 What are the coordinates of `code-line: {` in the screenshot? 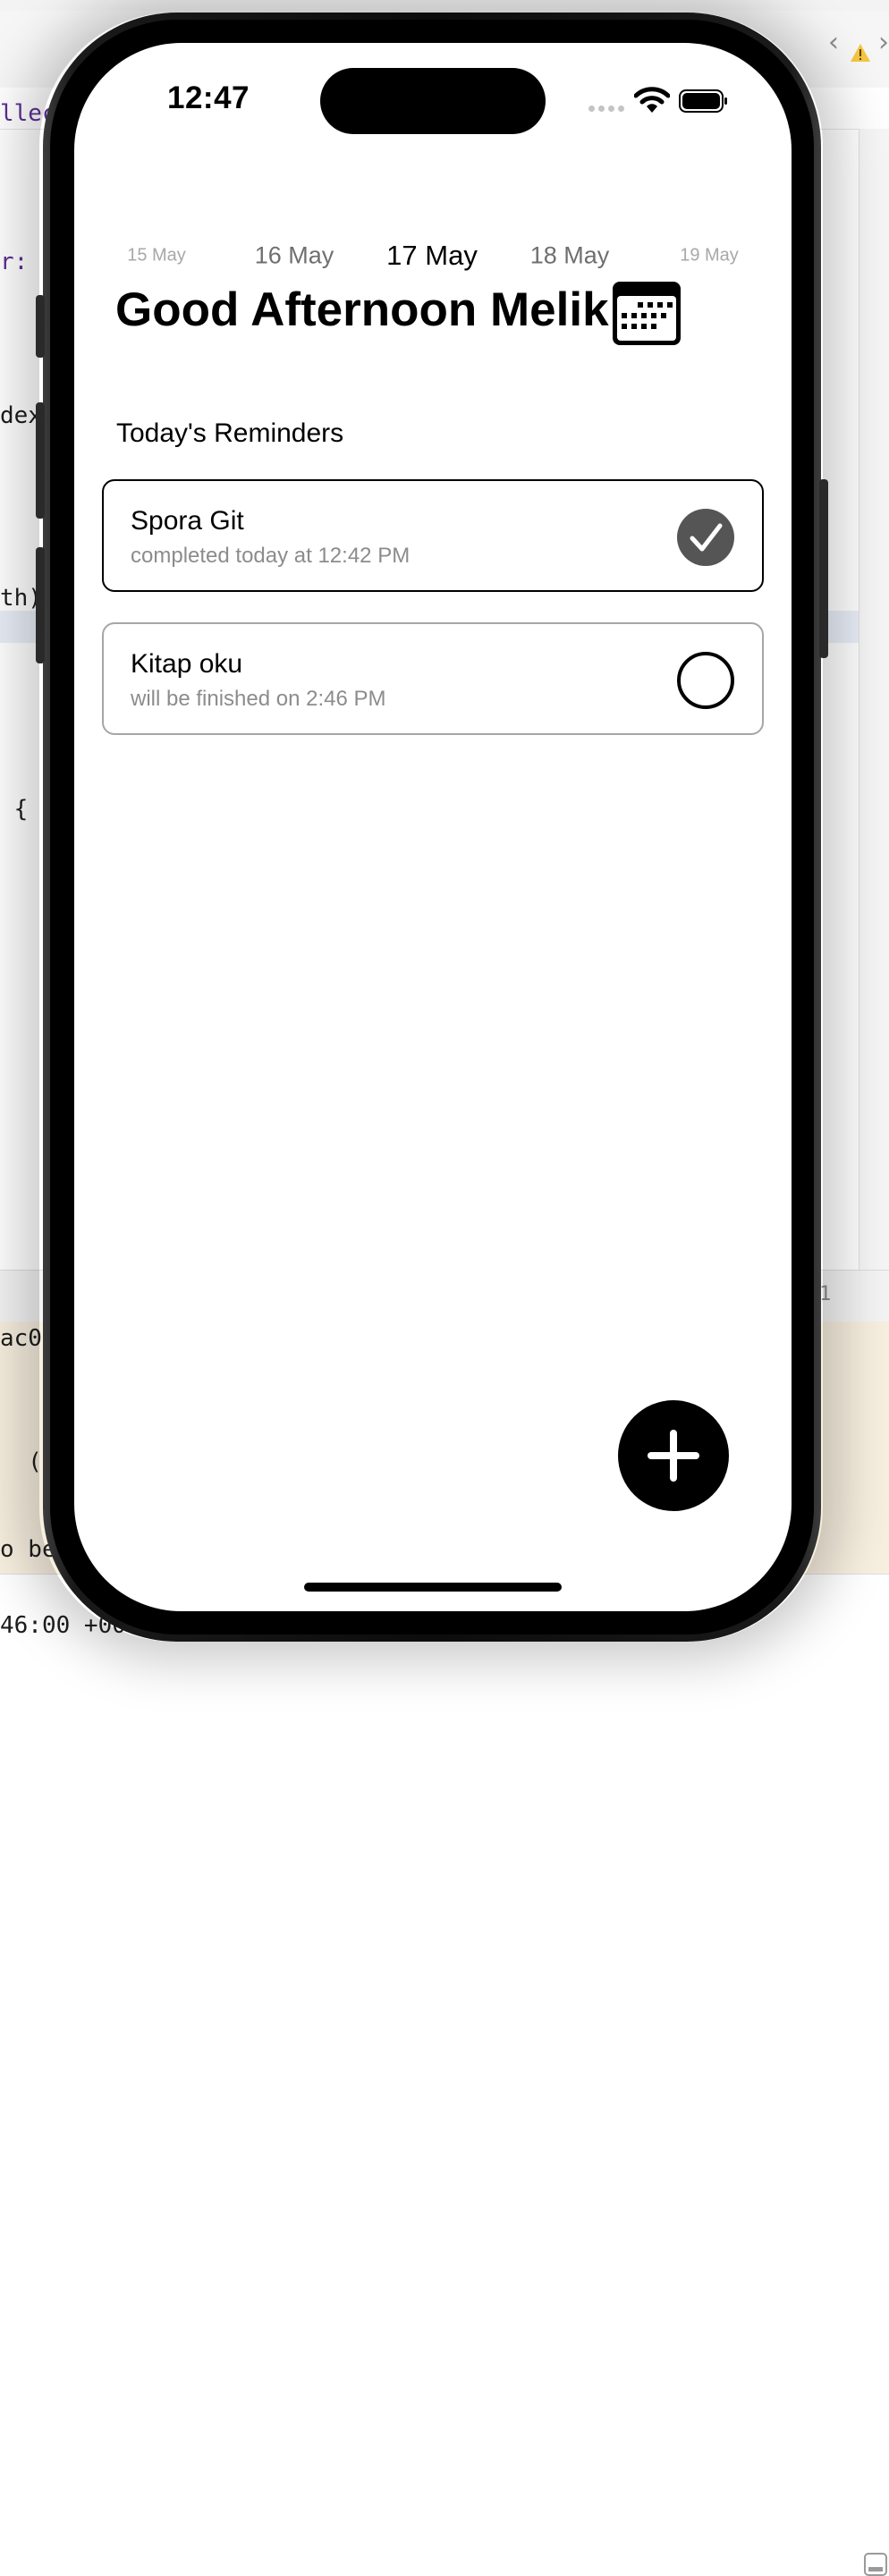 It's located at (15, 809).